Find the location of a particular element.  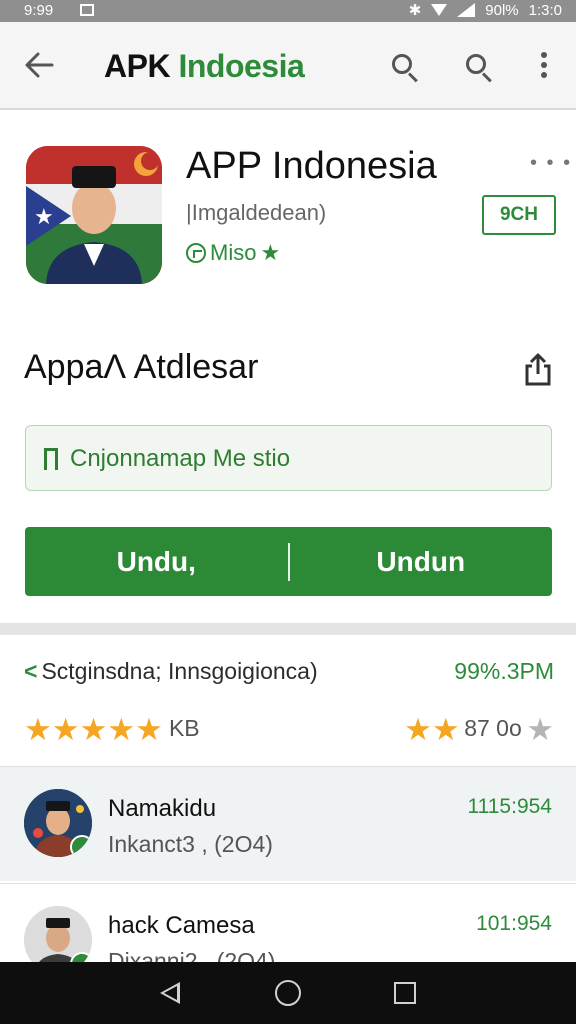

app-icon: ★ is located at coordinates (94, 215).